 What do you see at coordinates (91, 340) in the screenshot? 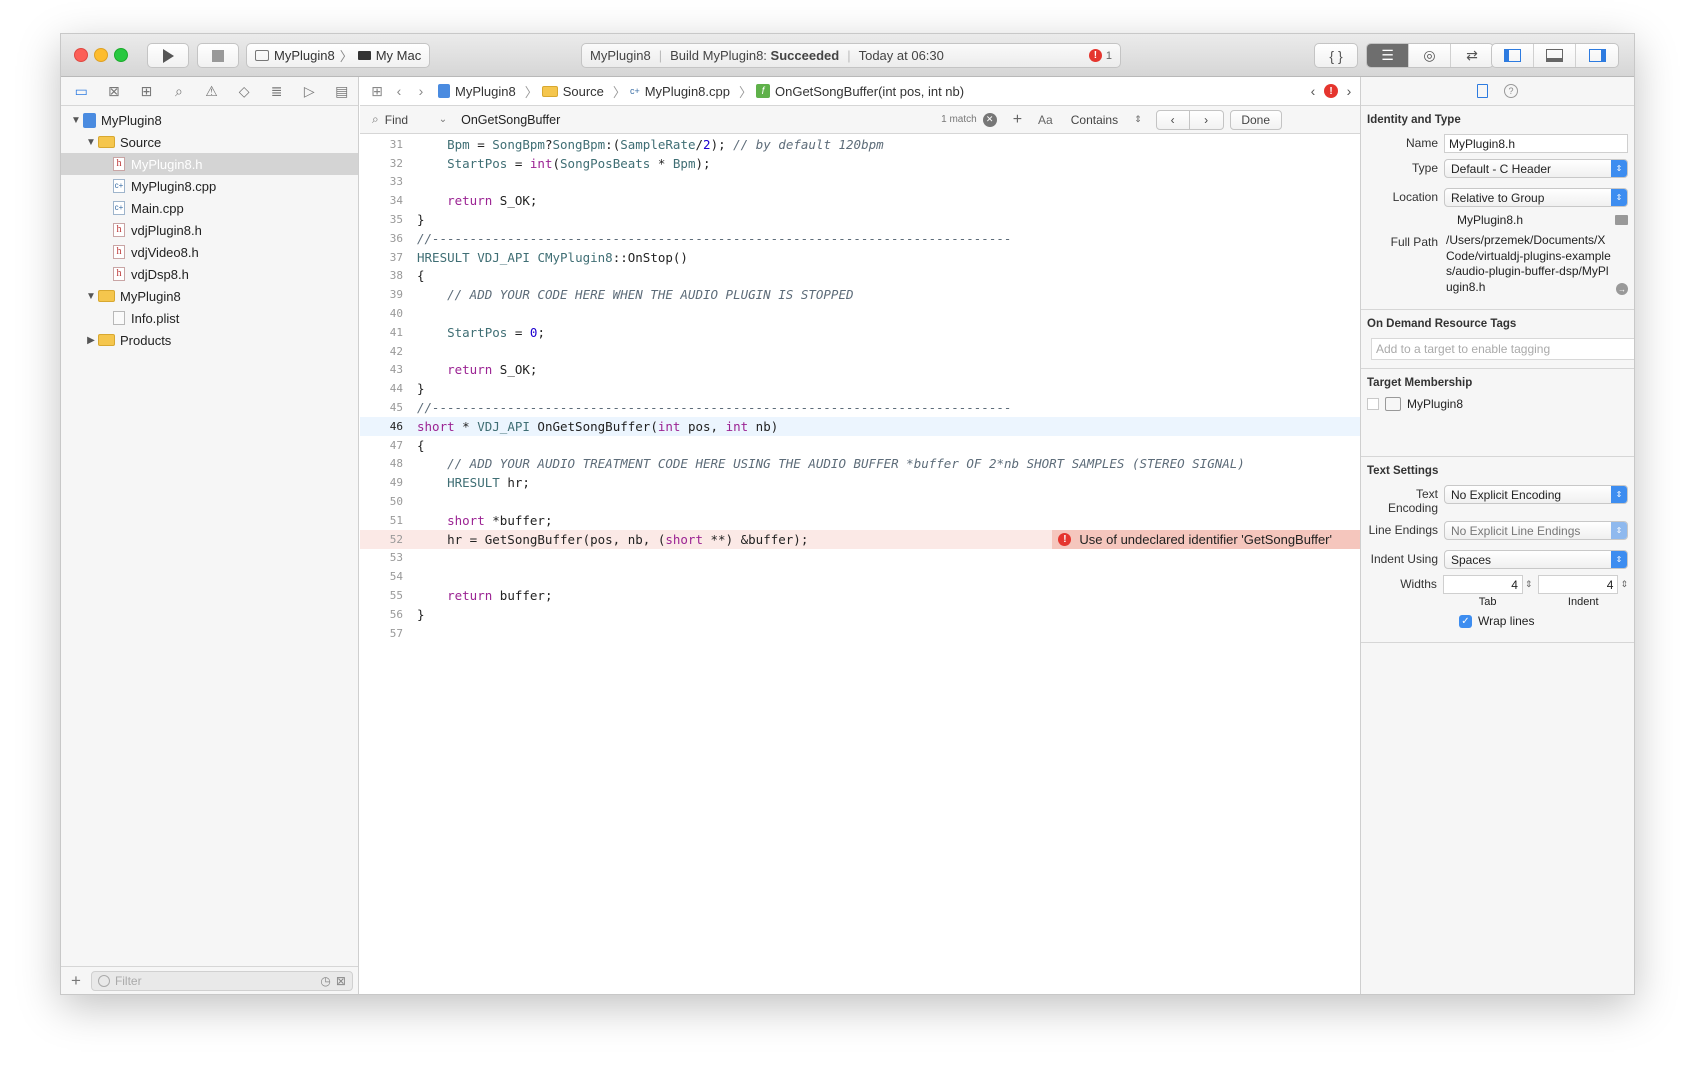
I see `disclosure-triangle-icon: ▶` at bounding box center [91, 340].